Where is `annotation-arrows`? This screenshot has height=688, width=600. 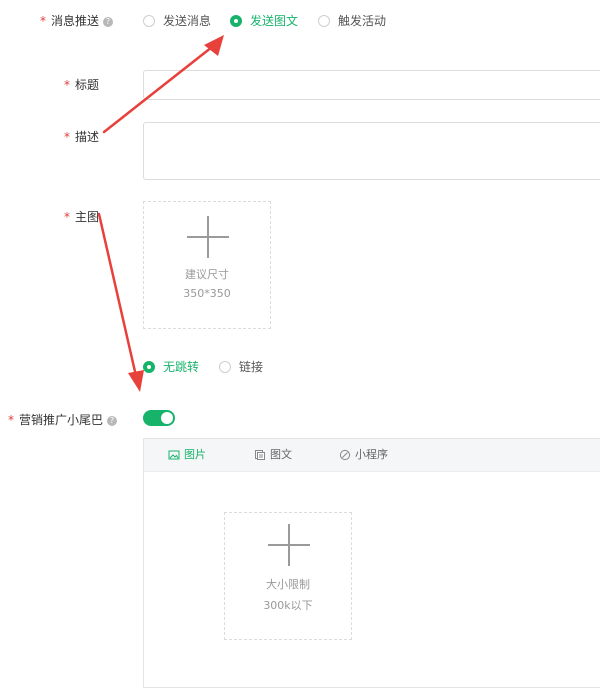 annotation-arrows is located at coordinates (160, 213).